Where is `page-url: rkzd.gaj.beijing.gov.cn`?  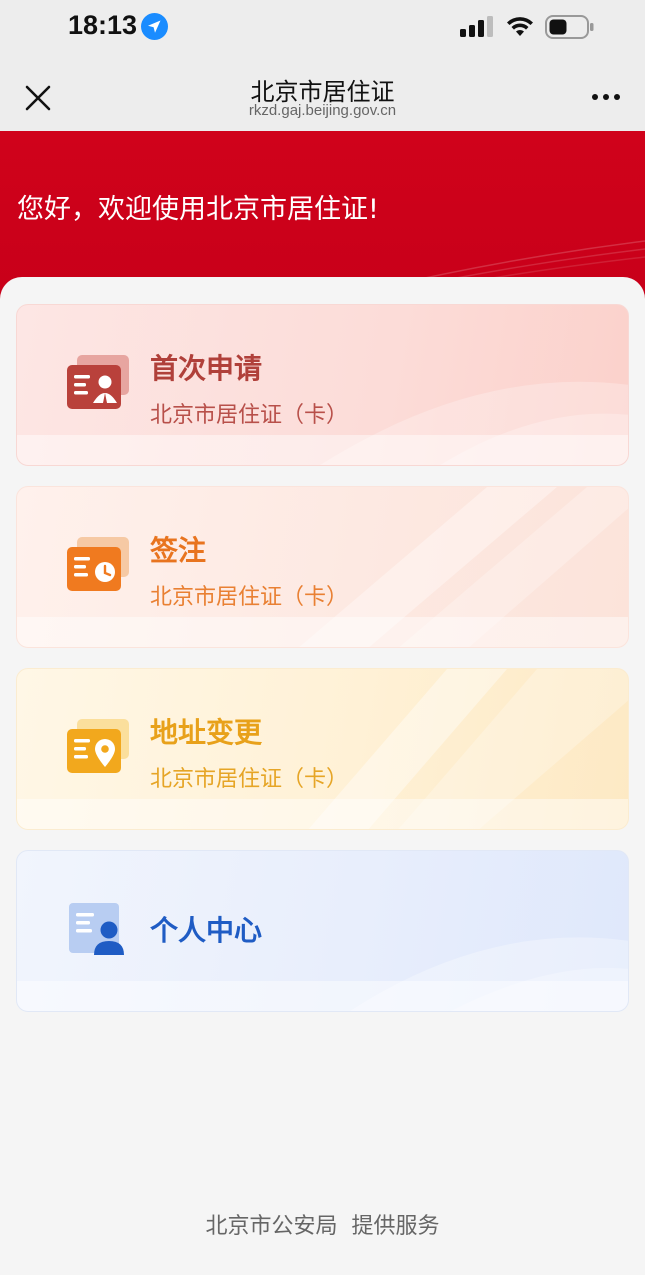
page-url: rkzd.gaj.beijing.gov.cn is located at coordinates (322, 110).